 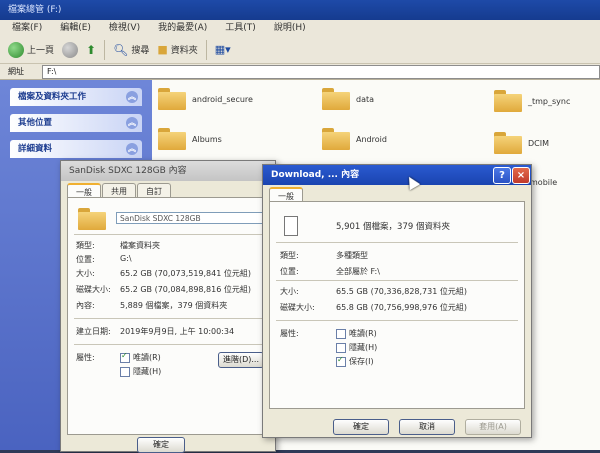 I want to click on disk-size-value: 65.2 GB (70,084,898,816 位元組), so click(x=185, y=289).